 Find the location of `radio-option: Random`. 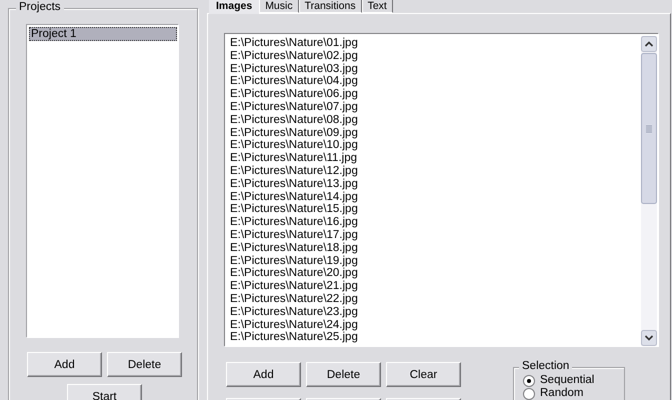

radio-option: Random is located at coordinates (573, 393).